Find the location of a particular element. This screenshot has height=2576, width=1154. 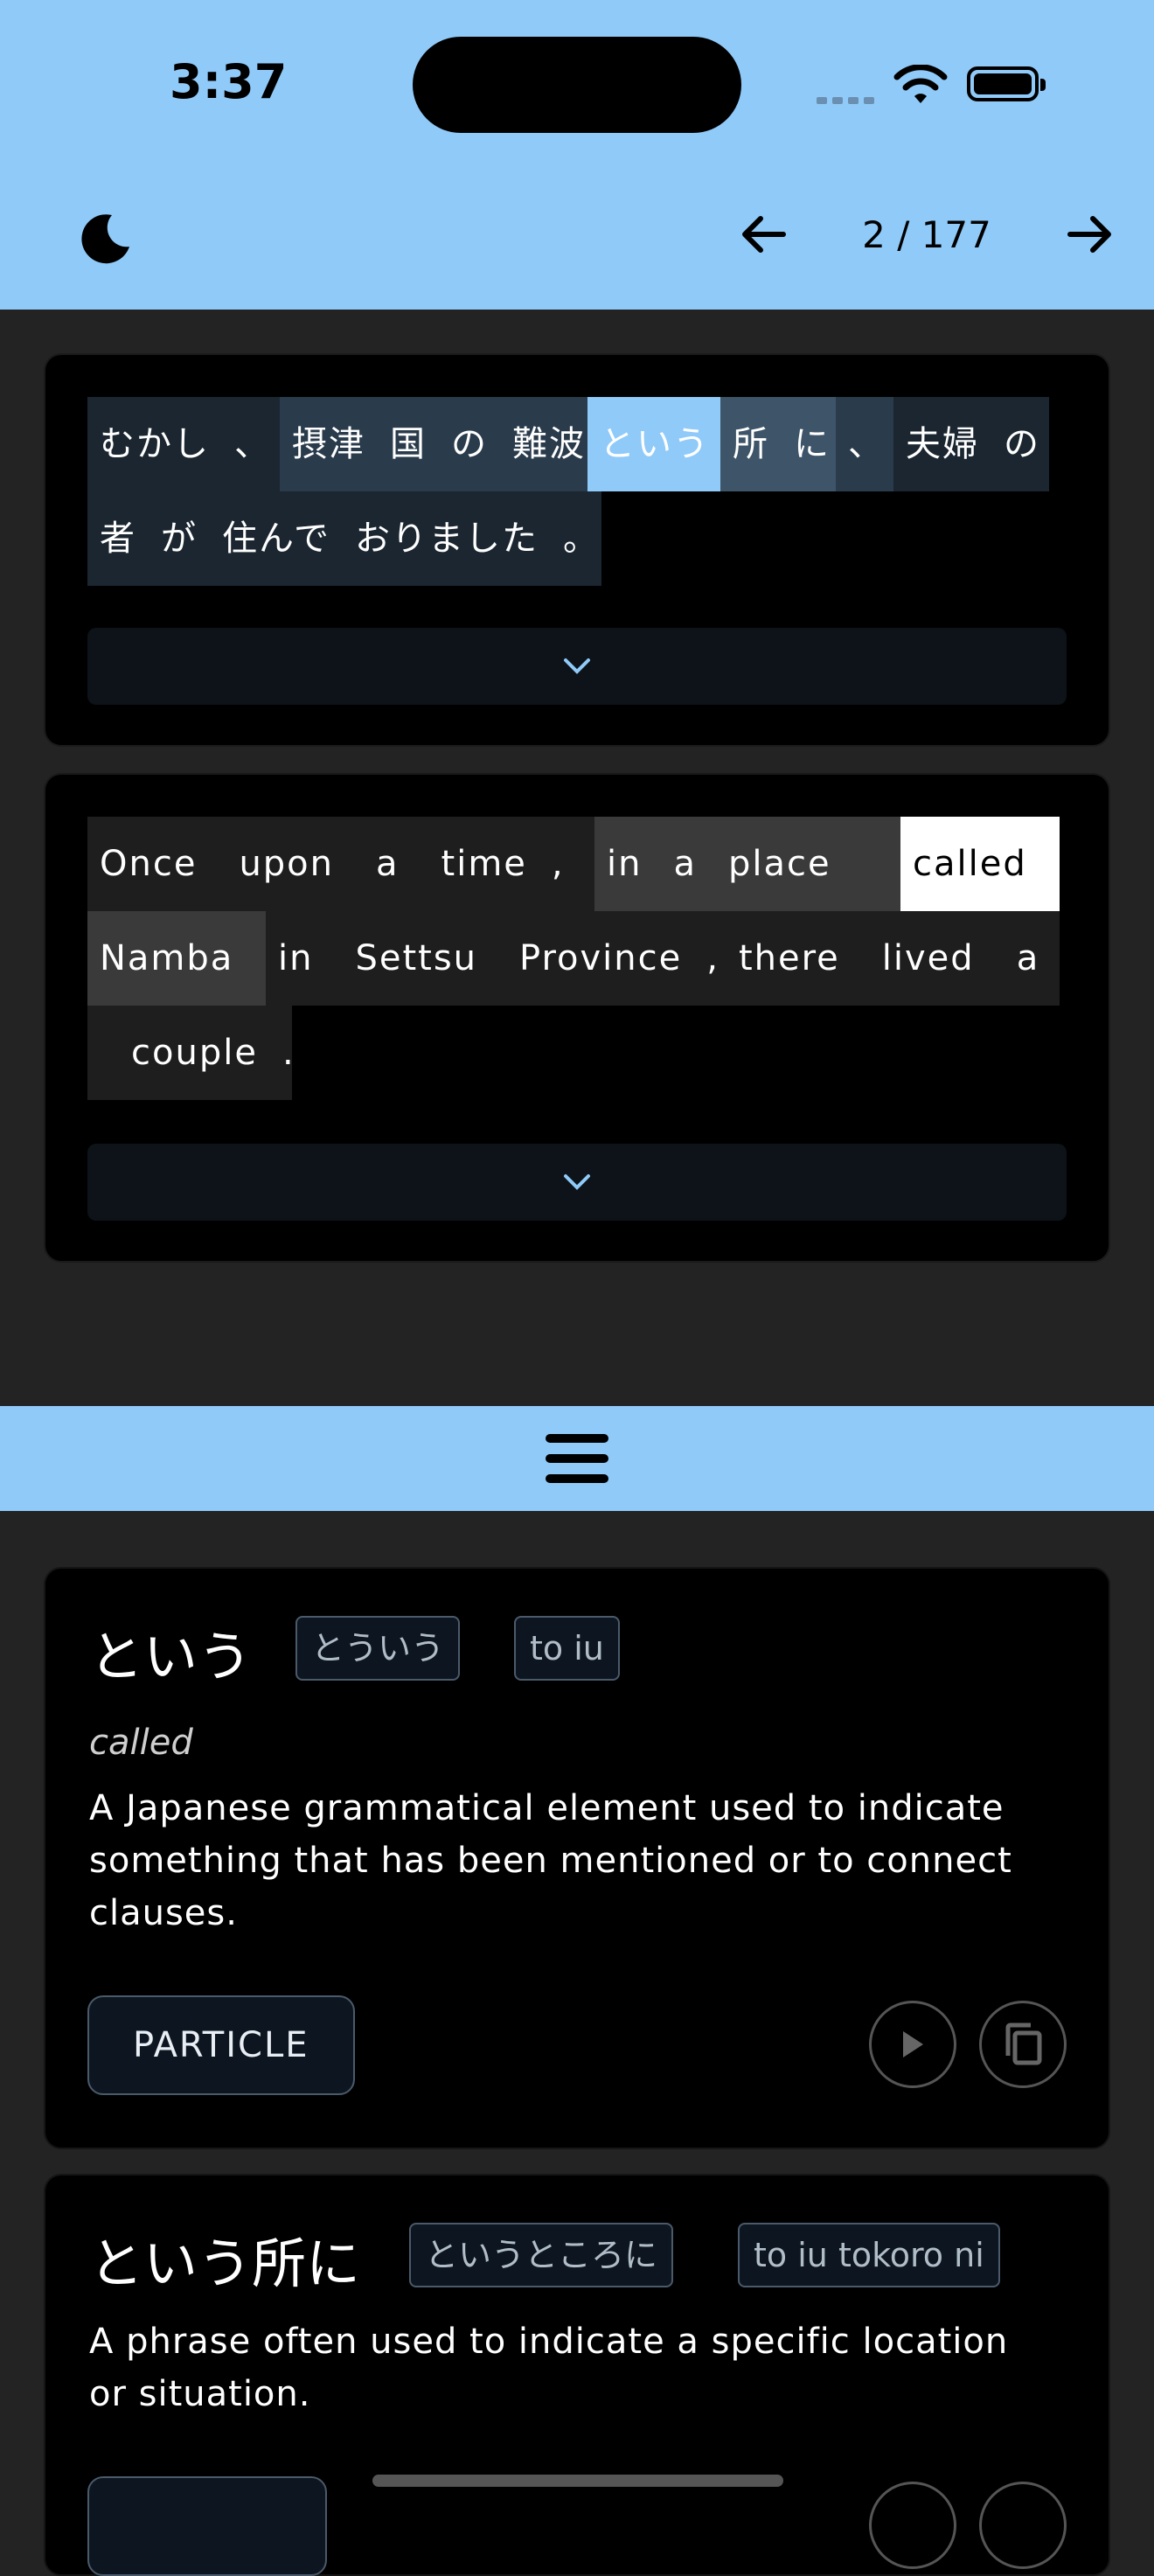

copy-icon is located at coordinates (1023, 2044).